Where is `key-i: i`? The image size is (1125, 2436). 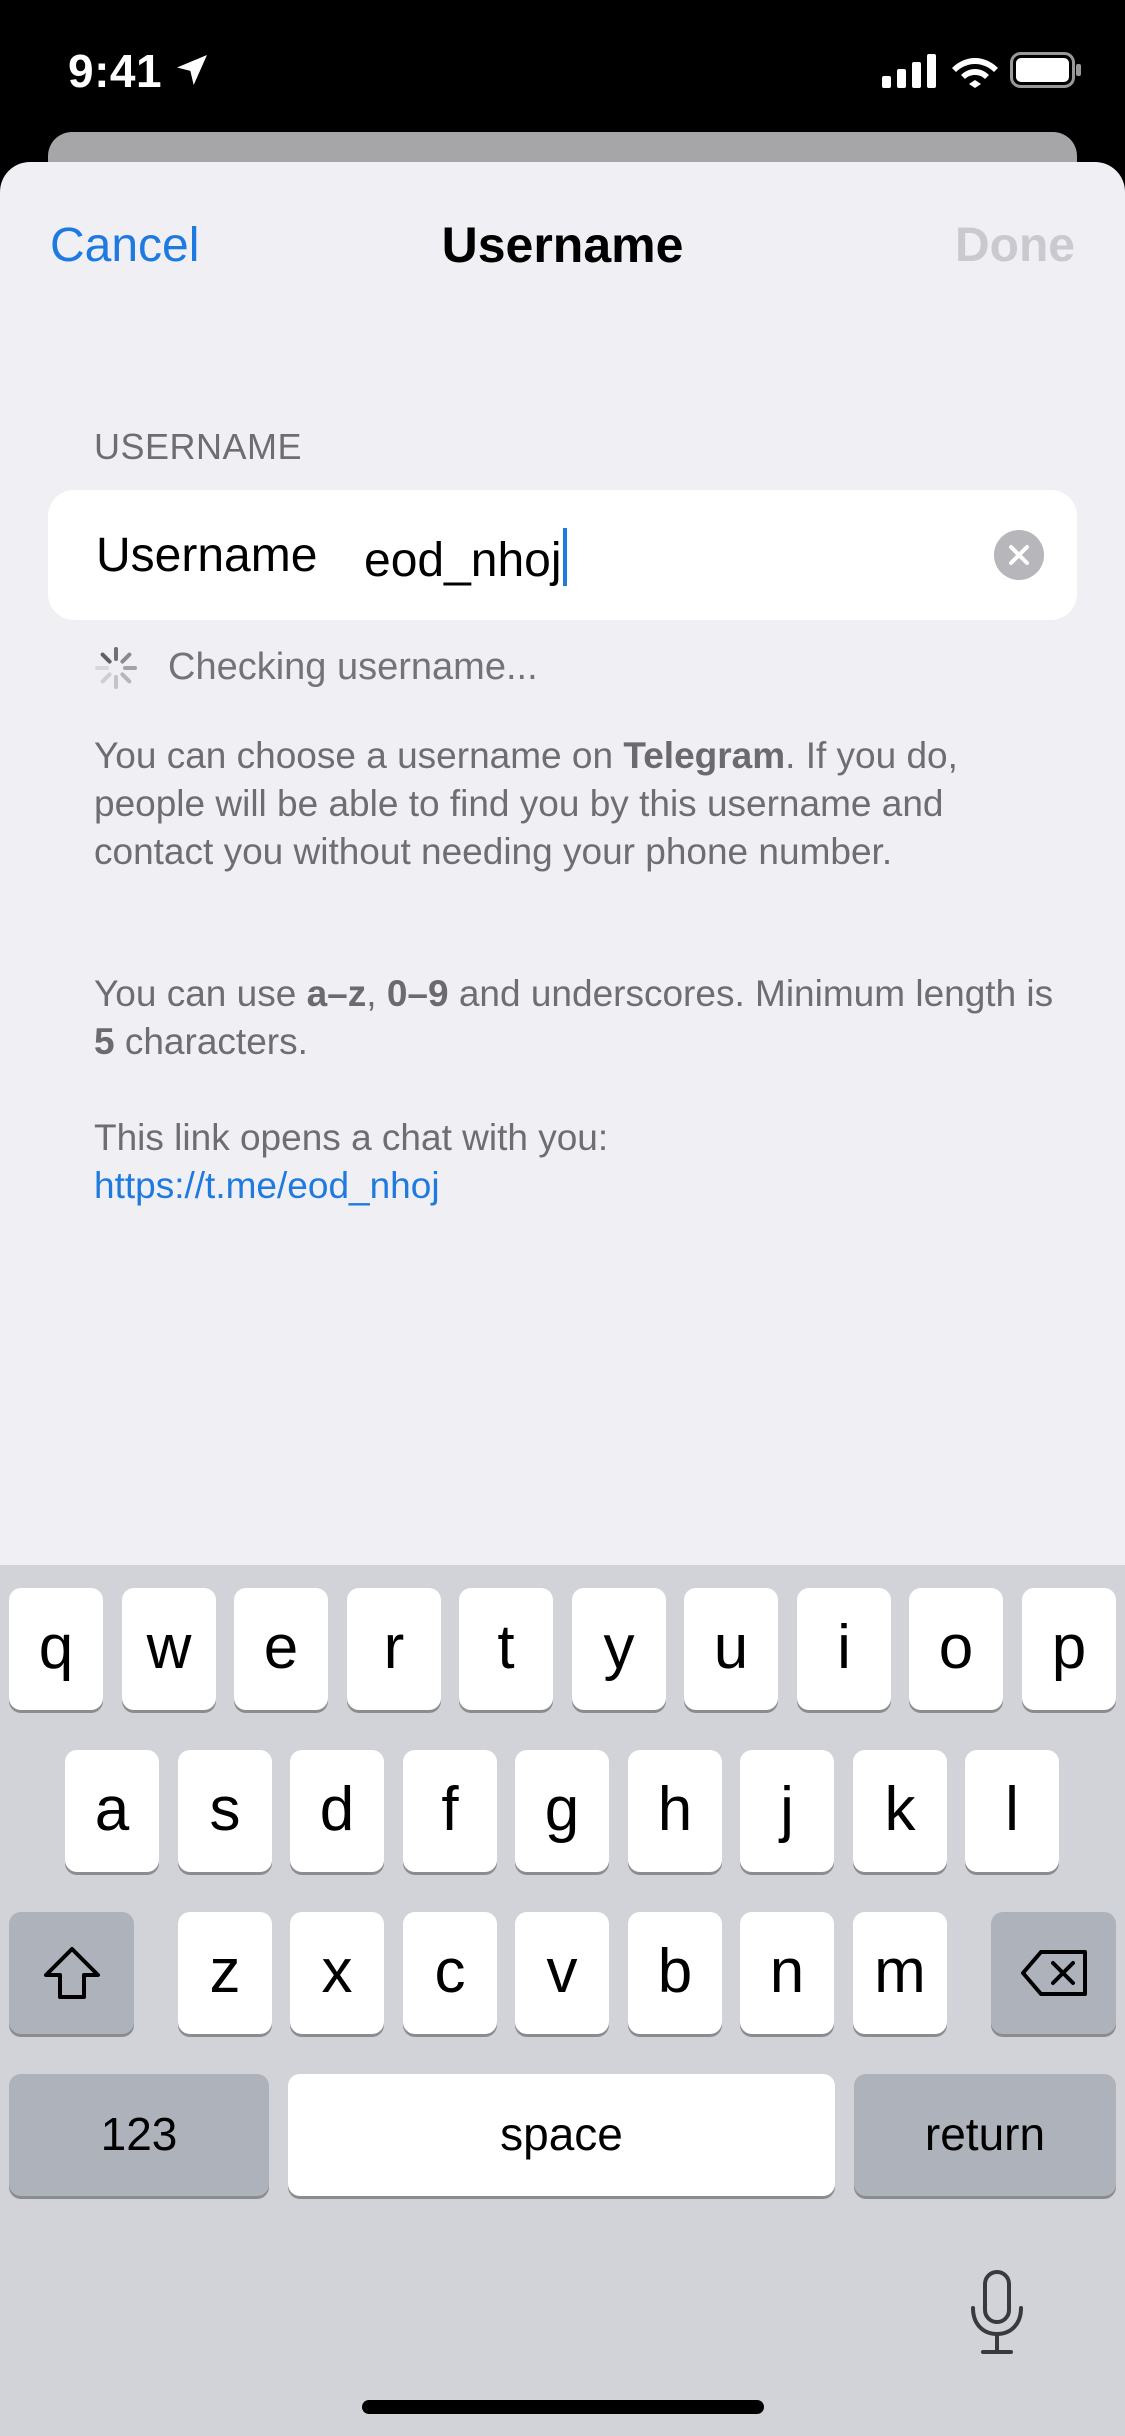
key-i: i is located at coordinates (844, 1649).